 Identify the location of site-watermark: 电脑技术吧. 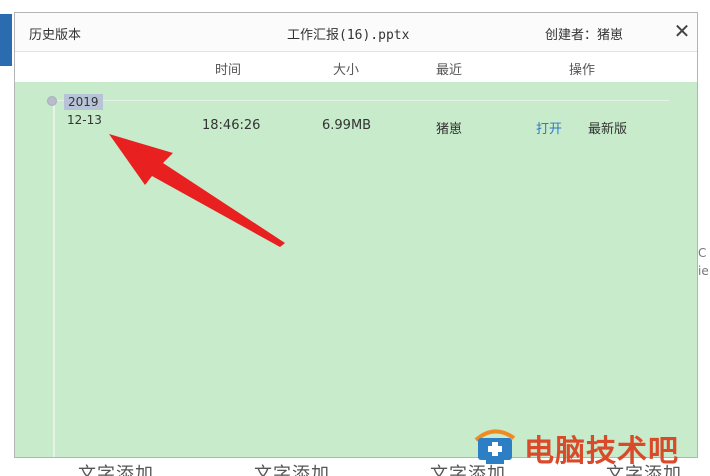
(588, 446).